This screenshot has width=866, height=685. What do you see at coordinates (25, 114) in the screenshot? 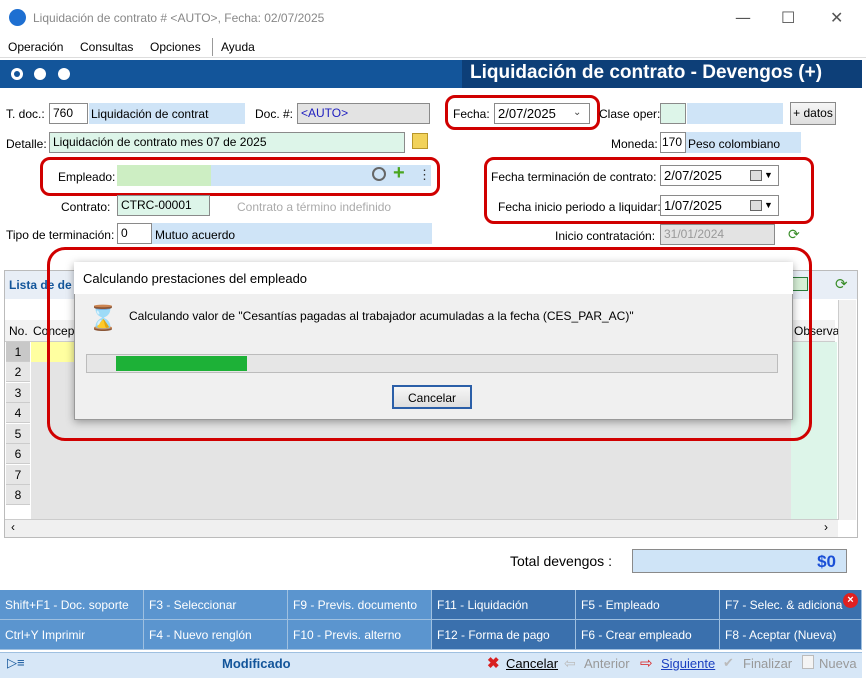
I see `tdoc-label: T. doc.:` at bounding box center [25, 114].